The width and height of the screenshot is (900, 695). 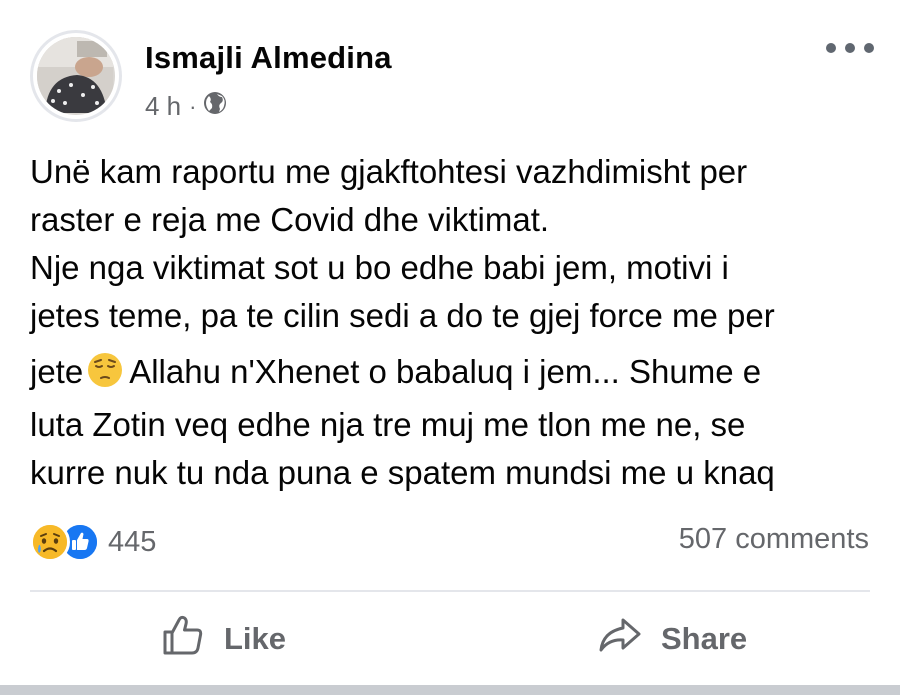 I want to click on share-arrow-icon, so click(x=629, y=639).